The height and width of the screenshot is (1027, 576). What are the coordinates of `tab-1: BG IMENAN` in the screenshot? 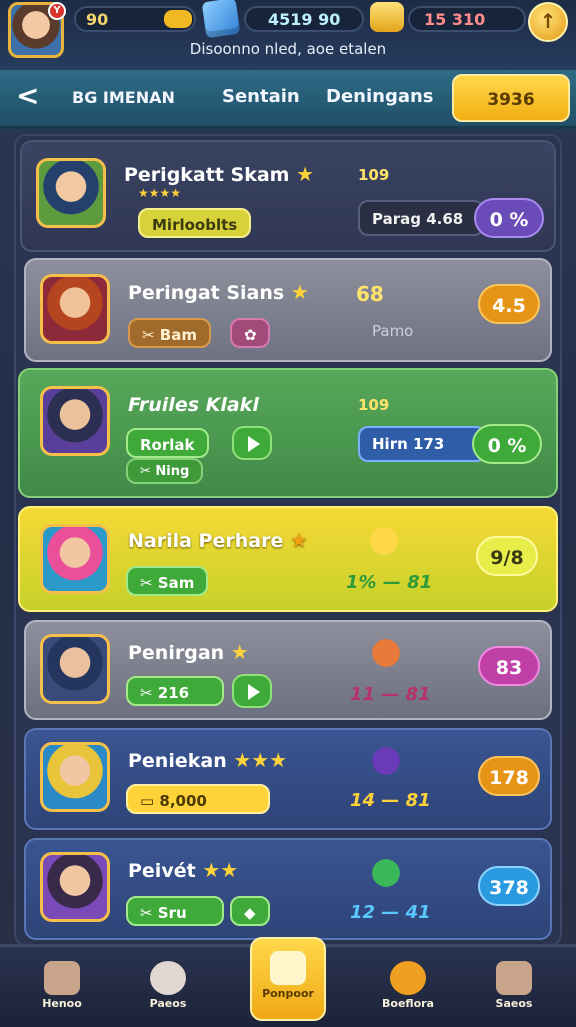 It's located at (123, 97).